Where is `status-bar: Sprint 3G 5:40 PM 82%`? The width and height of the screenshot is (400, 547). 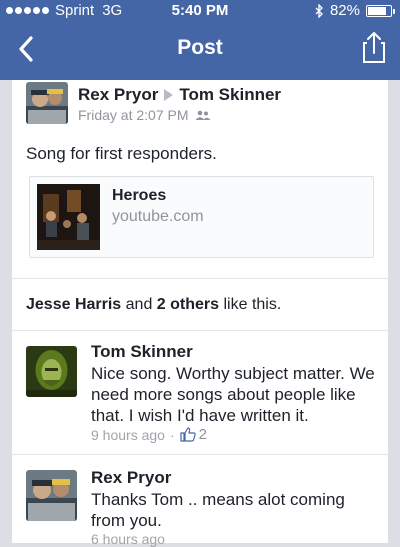 status-bar: Sprint 3G 5:40 PM 82% is located at coordinates (200, 11).